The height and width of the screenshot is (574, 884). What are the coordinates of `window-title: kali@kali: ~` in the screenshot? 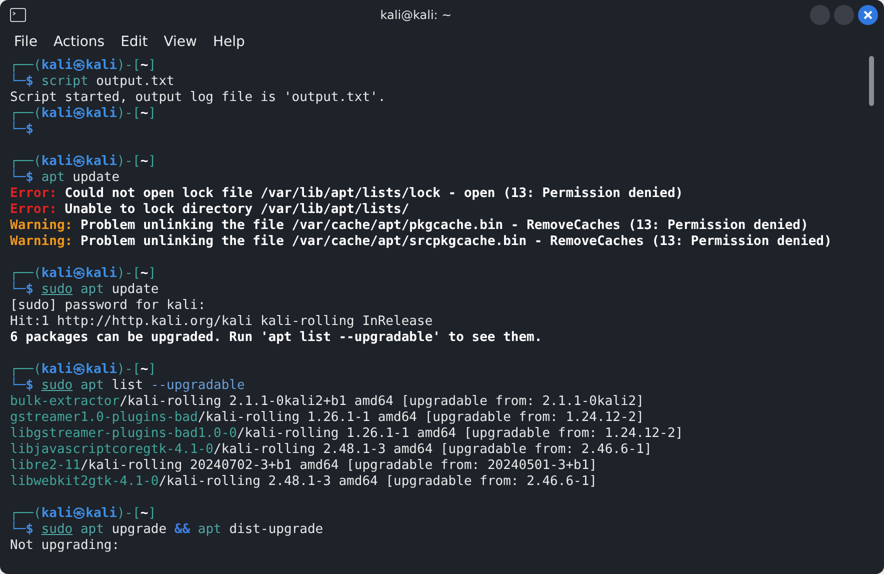 It's located at (416, 15).